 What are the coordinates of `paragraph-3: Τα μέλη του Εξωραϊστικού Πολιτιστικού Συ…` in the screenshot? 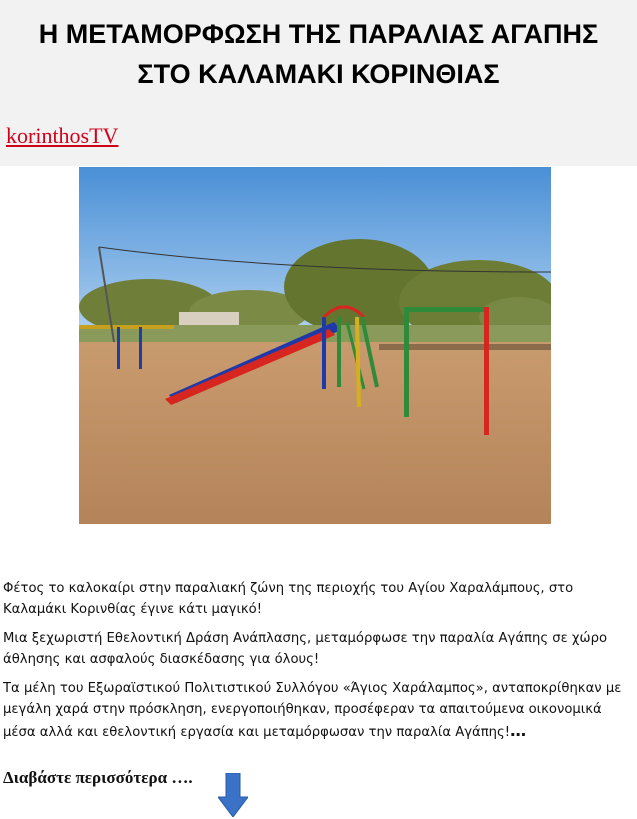 It's located at (317, 710).